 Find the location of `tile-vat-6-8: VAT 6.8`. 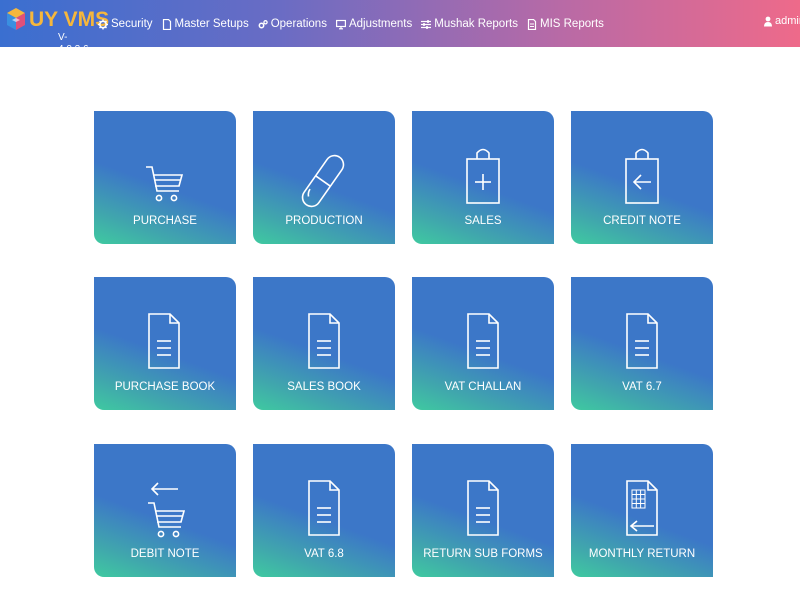

tile-vat-6-8: VAT 6.8 is located at coordinates (324, 510).